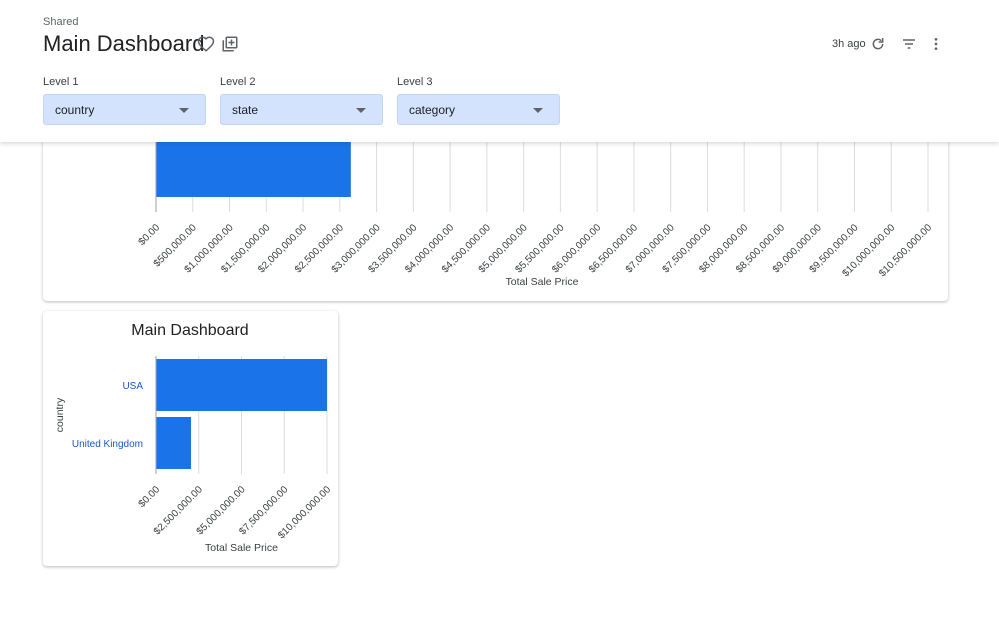 Image resolution: width=999 pixels, height=617 pixels. I want to click on category-label: United Kingdom, so click(107, 444).